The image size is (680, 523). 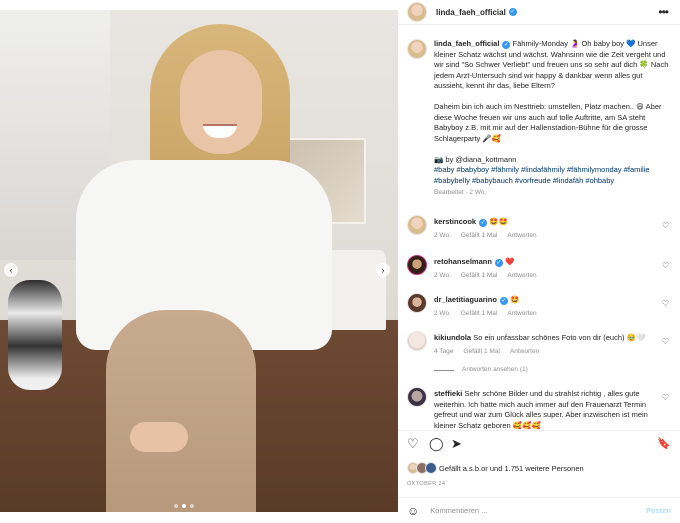 I want to click on stool, so click(x=35, y=335).